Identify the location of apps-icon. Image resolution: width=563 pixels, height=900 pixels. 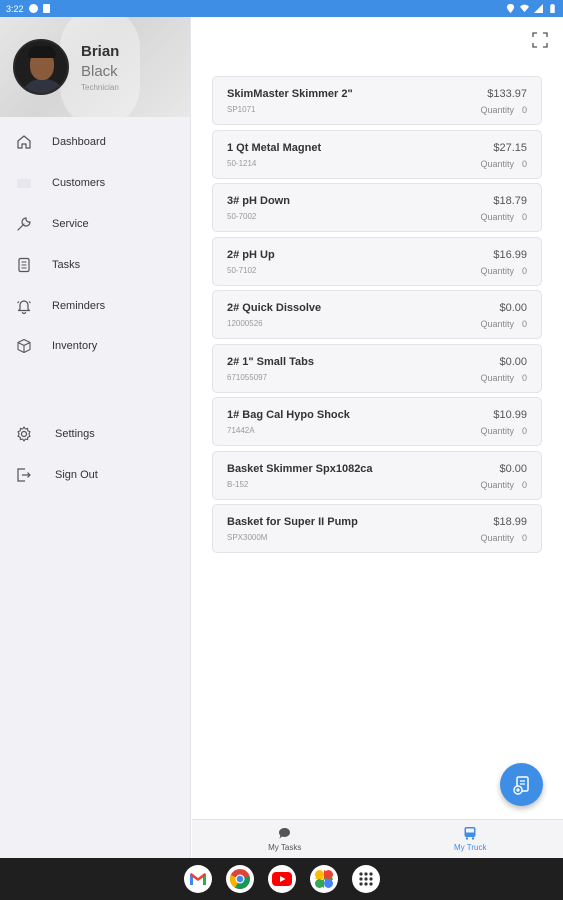
(365, 879).